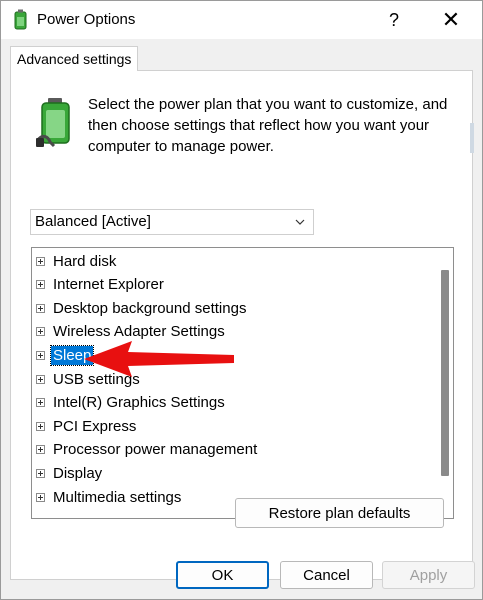 The width and height of the screenshot is (483, 600). Describe the element at coordinates (74, 58) in the screenshot. I see `tab-advanced-settings: Advanced settings` at that location.